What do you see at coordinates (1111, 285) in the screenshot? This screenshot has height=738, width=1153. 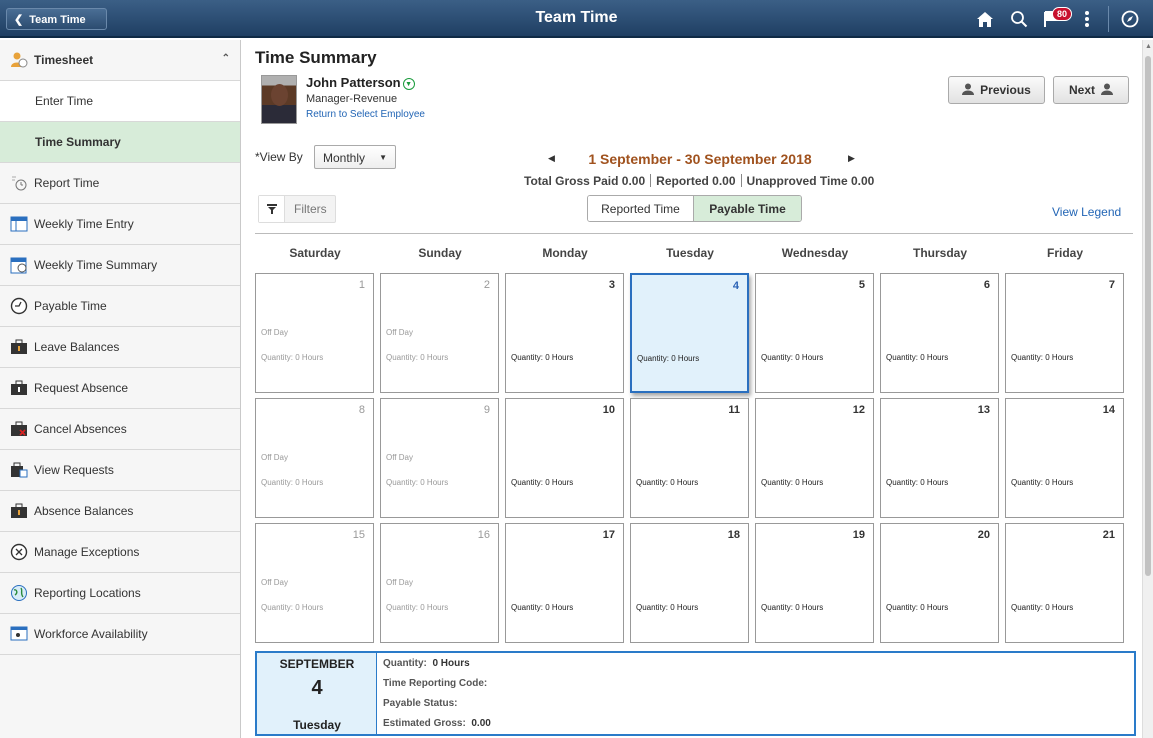 I see `day-number: 7` at bounding box center [1111, 285].